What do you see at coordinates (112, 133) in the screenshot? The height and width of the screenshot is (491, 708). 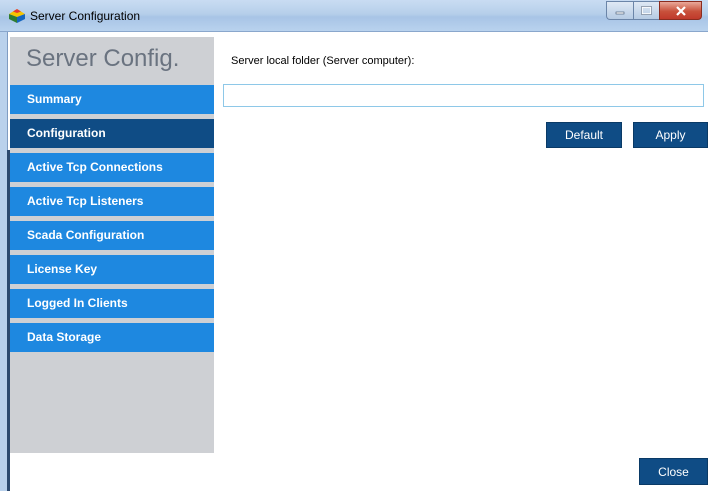 I see `sidebar-item-configuration: Configuration` at bounding box center [112, 133].